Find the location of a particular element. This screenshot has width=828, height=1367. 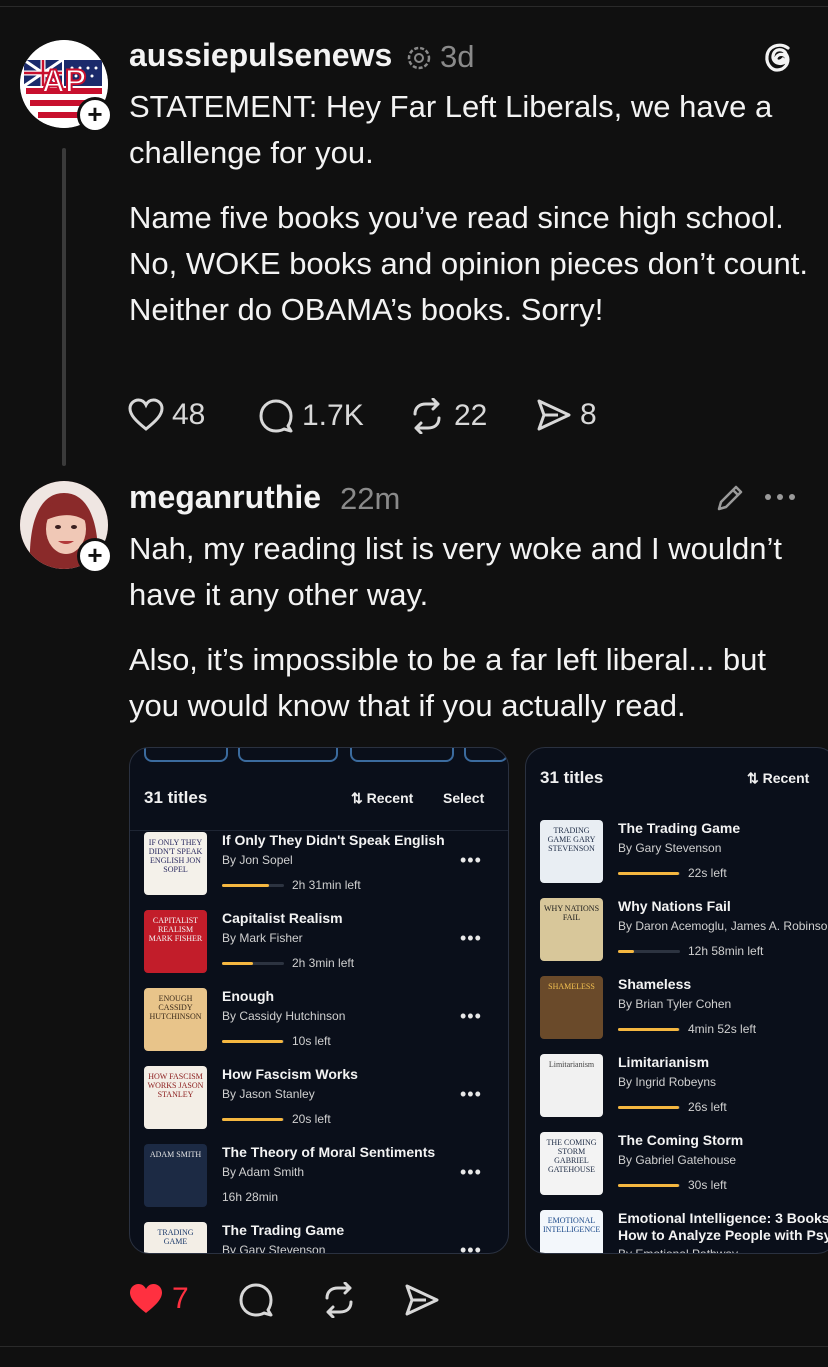

reply-share-button is located at coordinates (422, 1300).